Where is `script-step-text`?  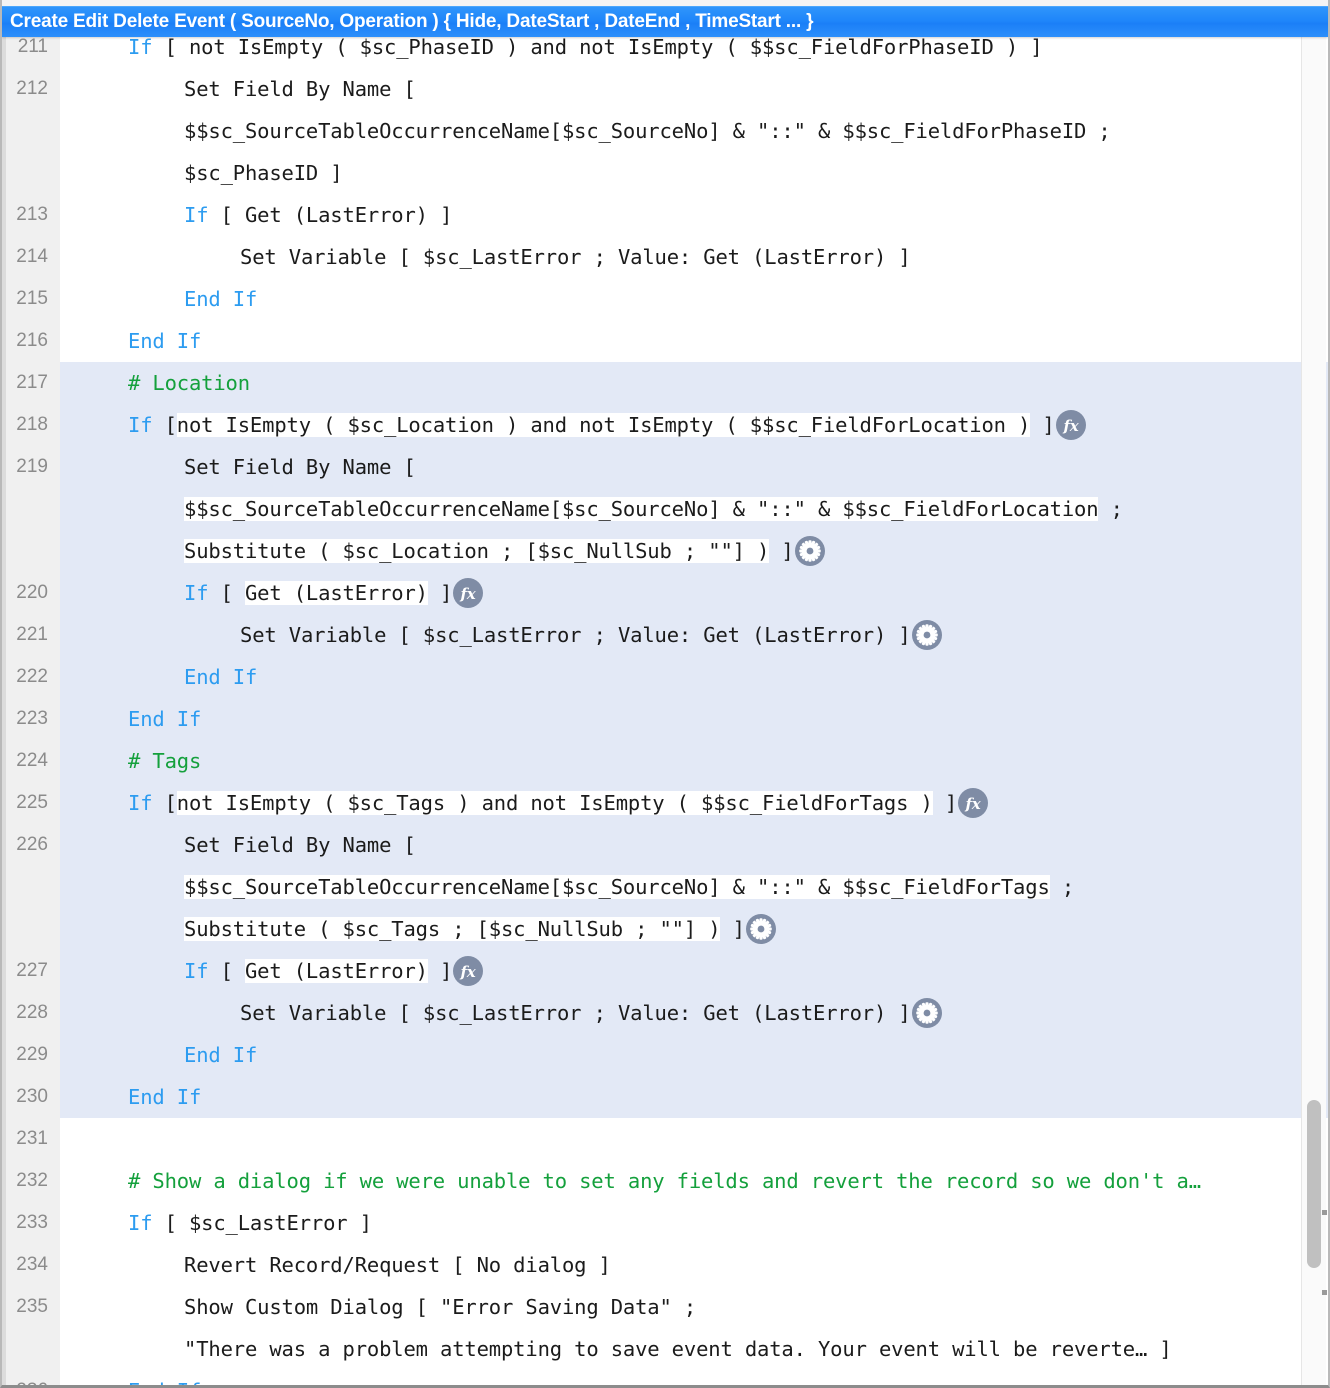
script-step-text is located at coordinates (694, 1139).